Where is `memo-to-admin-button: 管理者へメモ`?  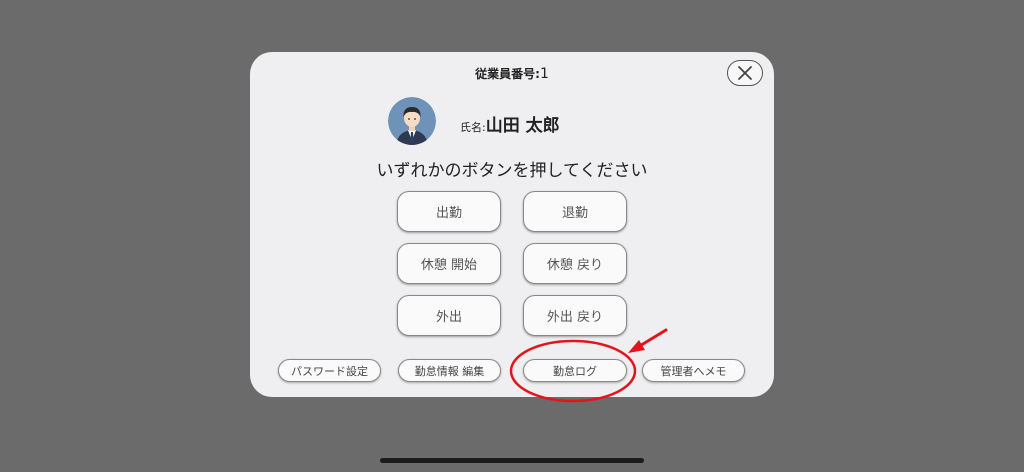 memo-to-admin-button: 管理者へメモ is located at coordinates (693, 370).